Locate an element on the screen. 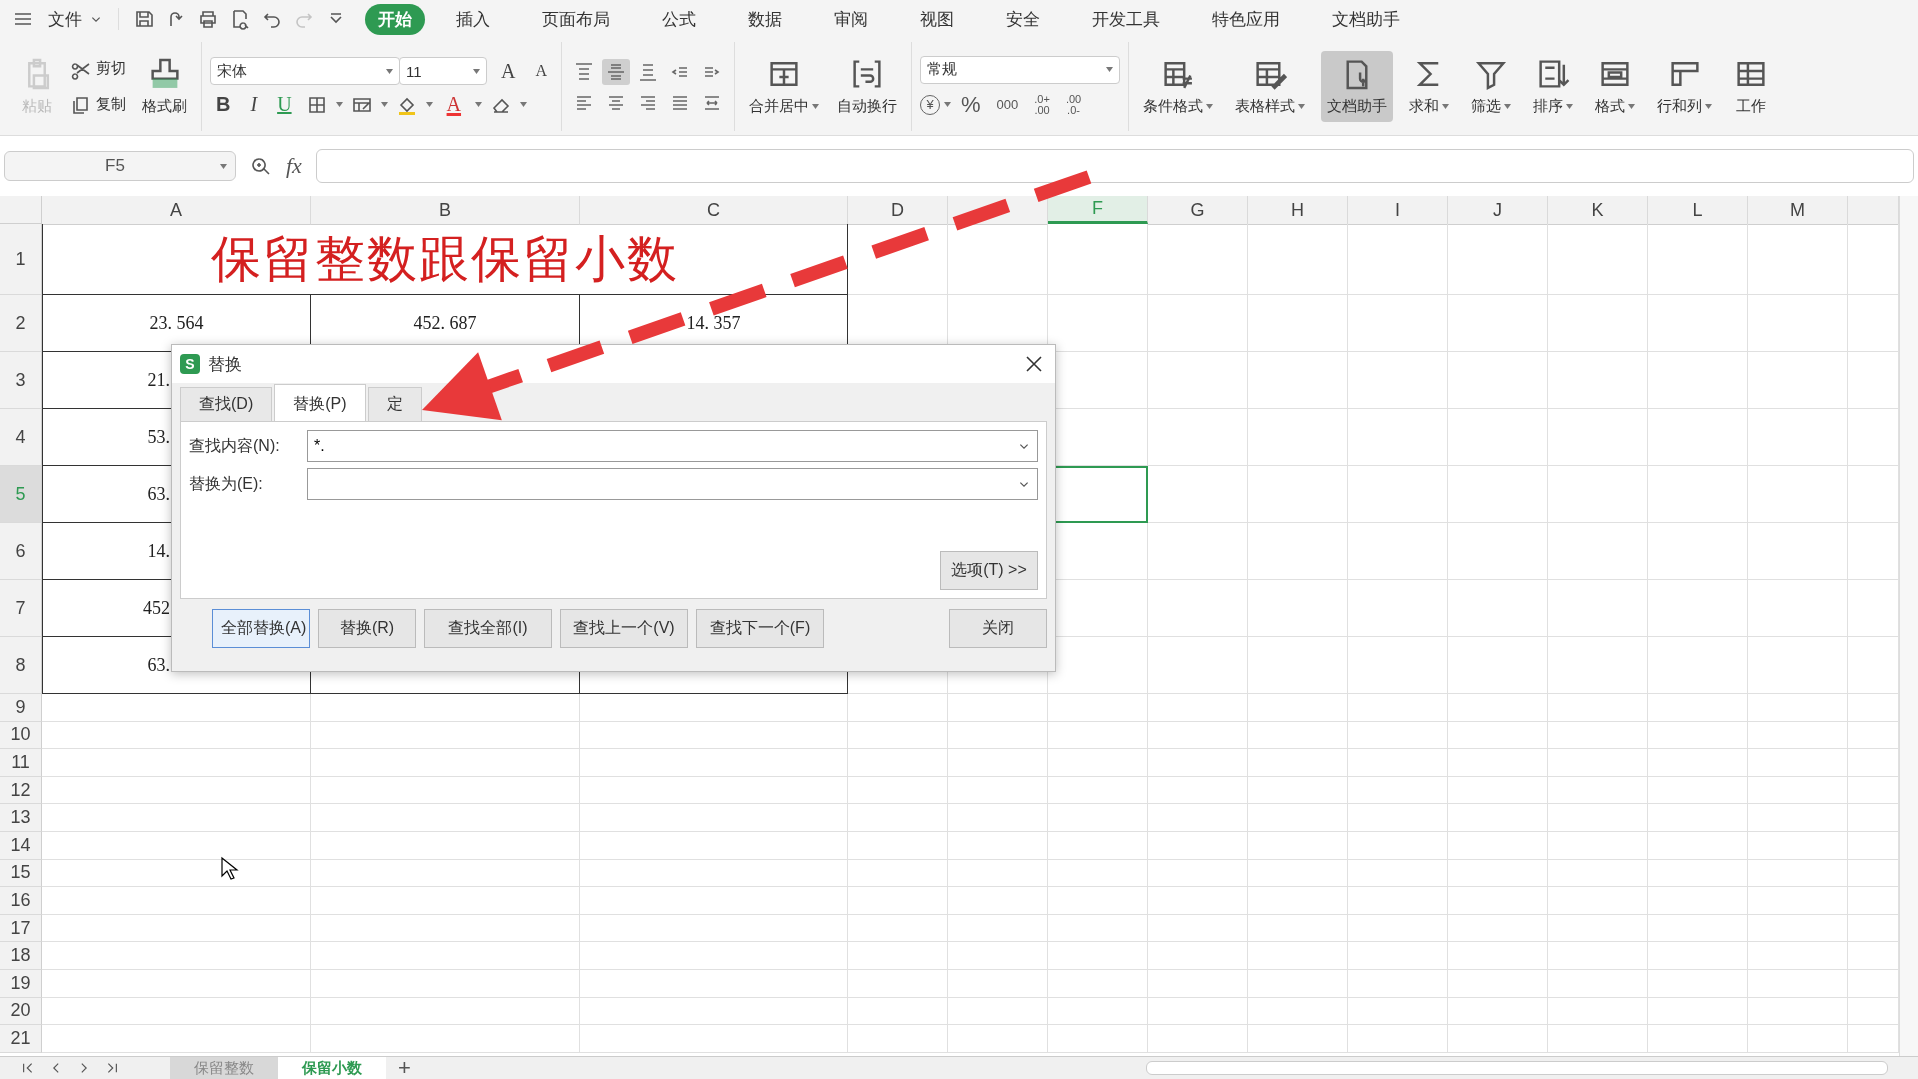 This screenshot has height=1079, width=1918. ribbon-tab: 数据 is located at coordinates (765, 19).